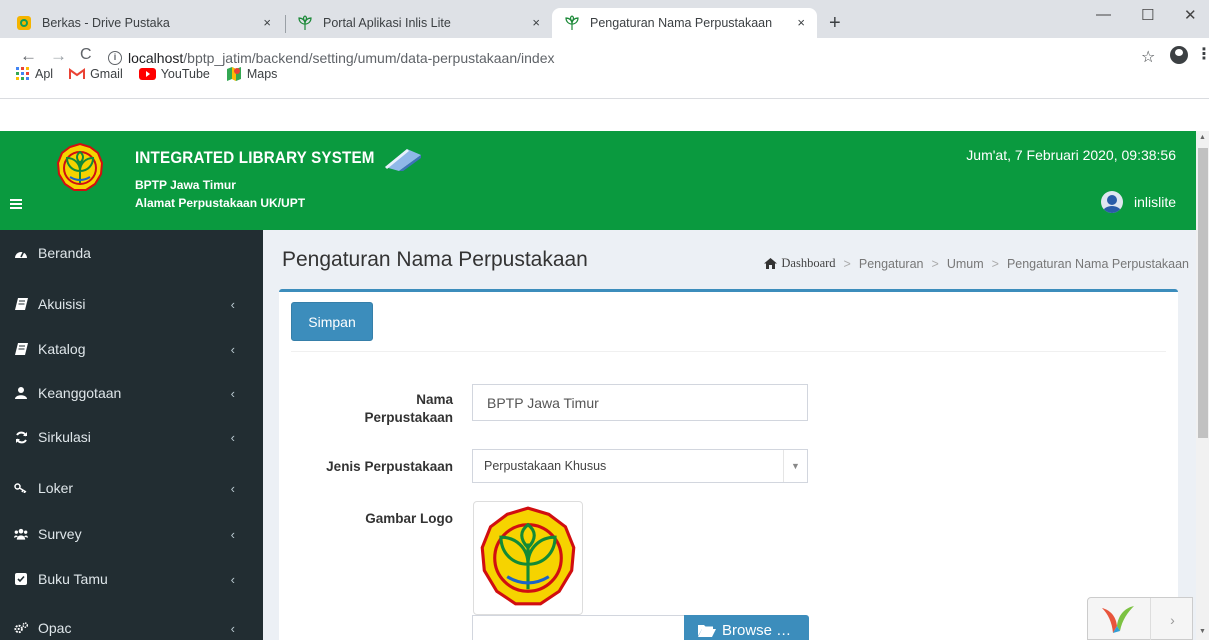 The width and height of the screenshot is (1209, 640). Describe the element at coordinates (56, 488) in the screenshot. I see `sidebar-item-label: Loker` at that location.